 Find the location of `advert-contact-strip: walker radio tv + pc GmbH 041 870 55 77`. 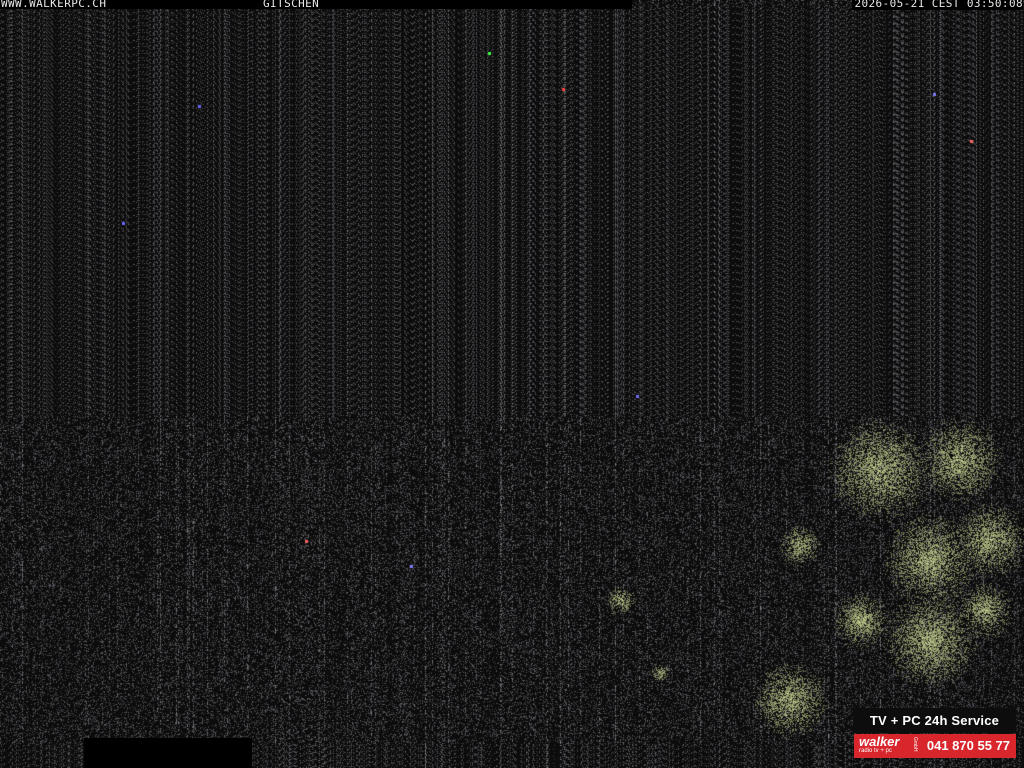

advert-contact-strip: walker radio tv + pc GmbH 041 870 55 77 is located at coordinates (935, 746).